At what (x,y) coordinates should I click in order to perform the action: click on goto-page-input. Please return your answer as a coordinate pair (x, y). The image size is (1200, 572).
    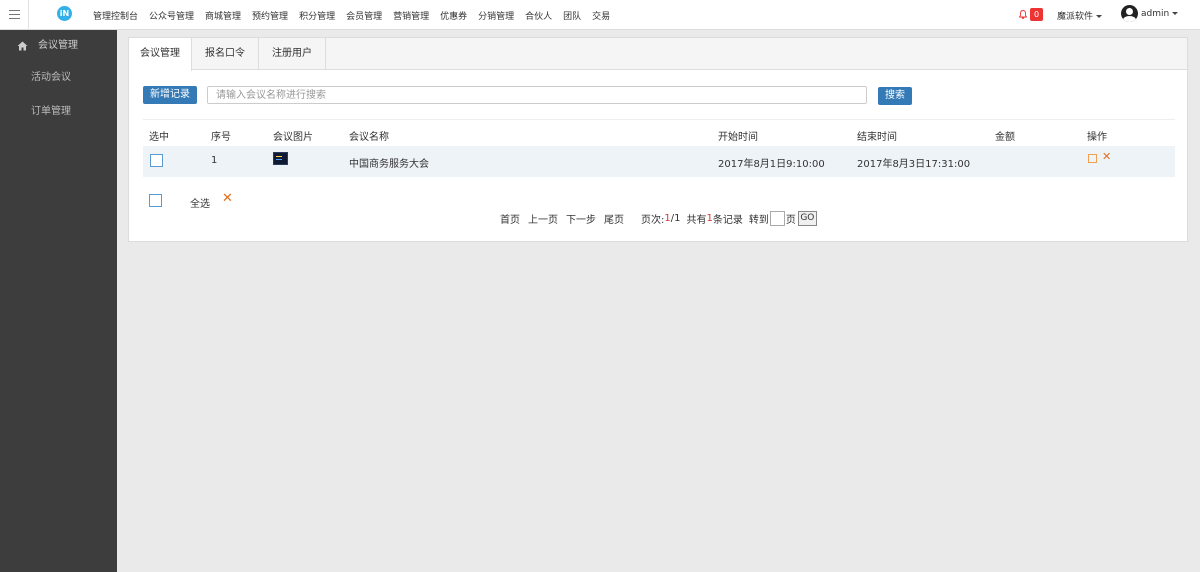
    Looking at the image, I should click on (777, 218).